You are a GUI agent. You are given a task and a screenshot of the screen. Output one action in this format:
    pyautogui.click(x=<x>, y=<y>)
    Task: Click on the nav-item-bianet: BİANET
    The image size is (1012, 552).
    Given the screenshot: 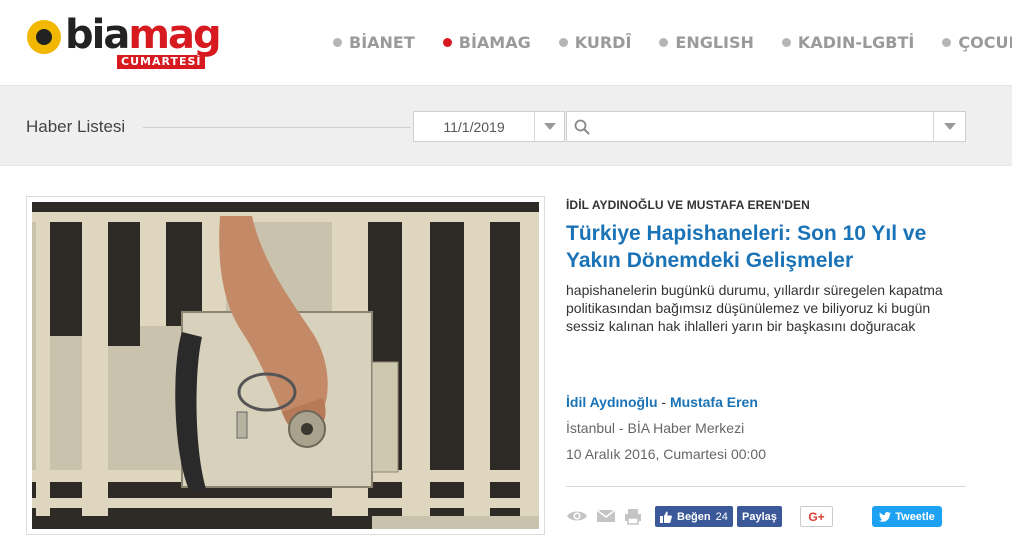 What is the action you would take?
    pyautogui.click(x=374, y=42)
    